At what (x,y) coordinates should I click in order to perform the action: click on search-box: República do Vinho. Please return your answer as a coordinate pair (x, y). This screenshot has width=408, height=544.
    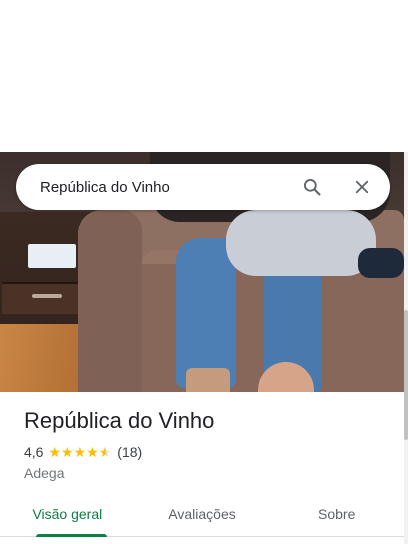
    Looking at the image, I should click on (203, 187).